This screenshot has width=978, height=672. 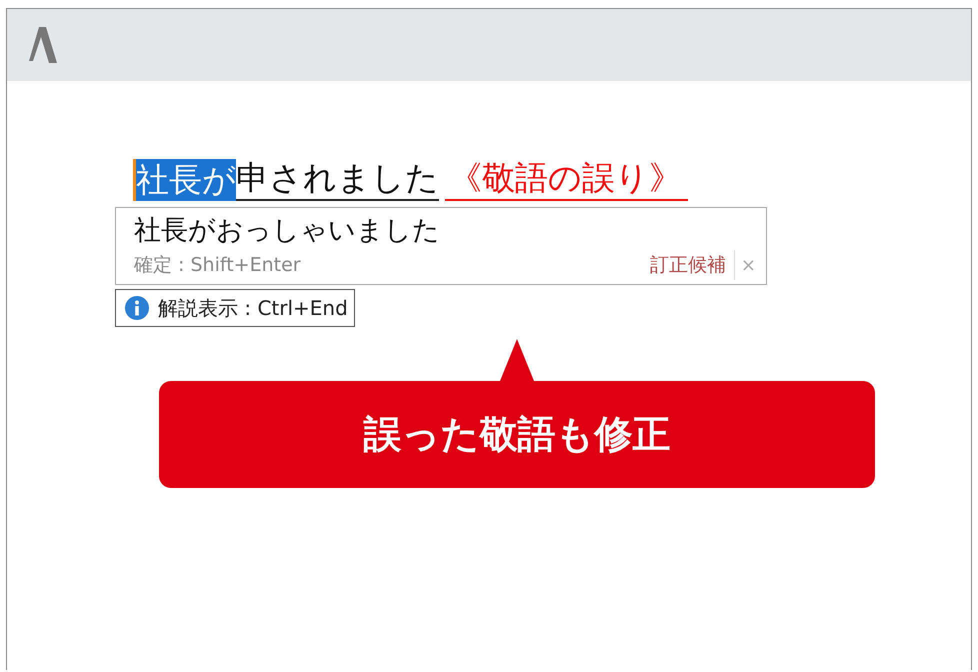 What do you see at coordinates (517, 360) in the screenshot?
I see `callout-pointer` at bounding box center [517, 360].